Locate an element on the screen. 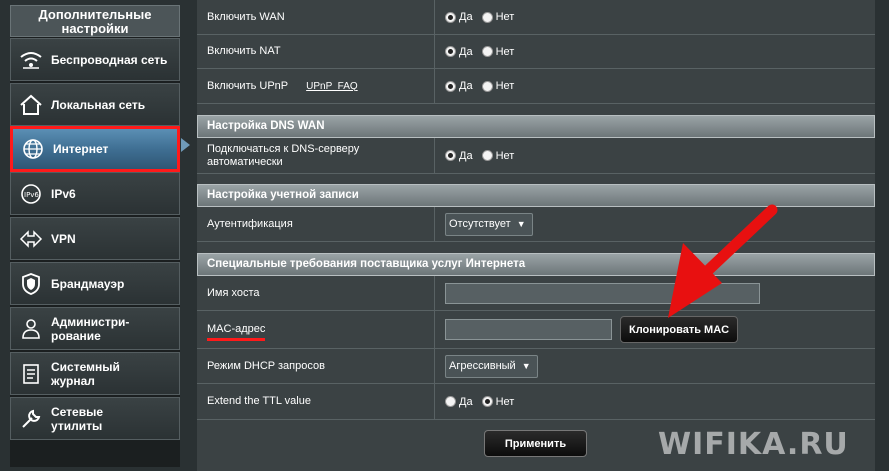  sidebar-item-firewall: Брандмауэр is located at coordinates (95, 283).